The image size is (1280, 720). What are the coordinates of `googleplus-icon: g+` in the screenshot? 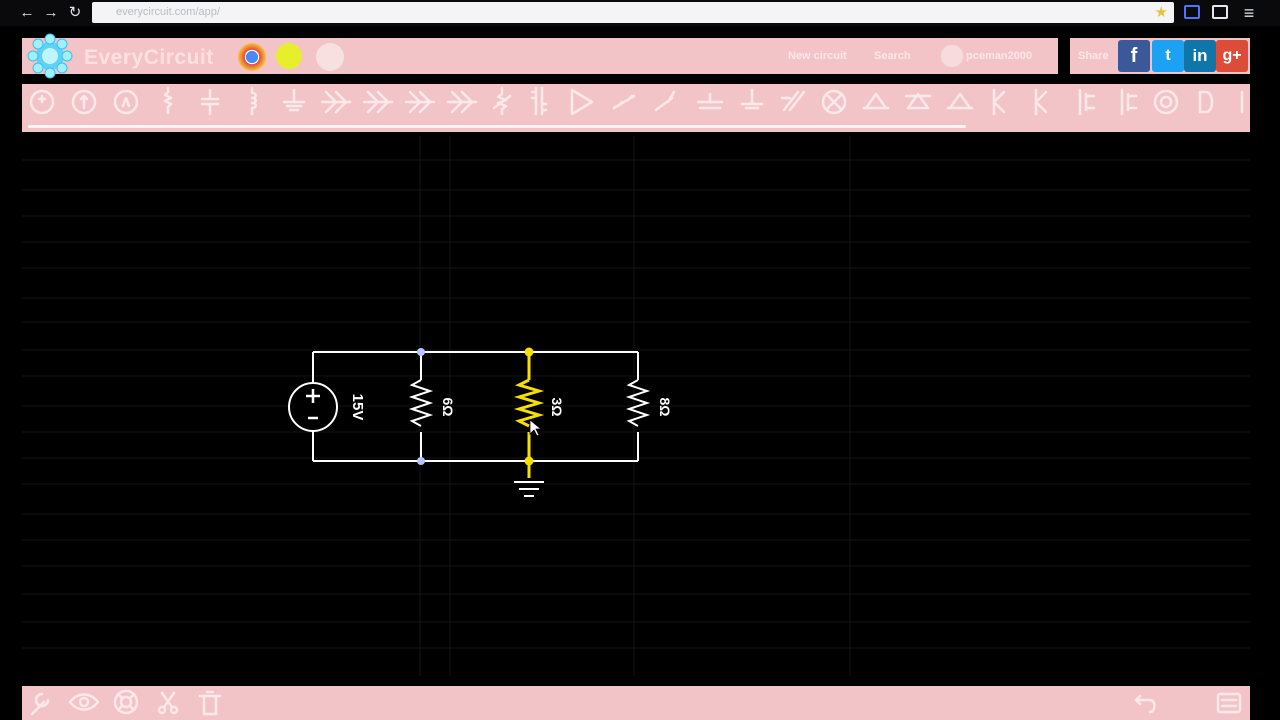 It's located at (1232, 56).